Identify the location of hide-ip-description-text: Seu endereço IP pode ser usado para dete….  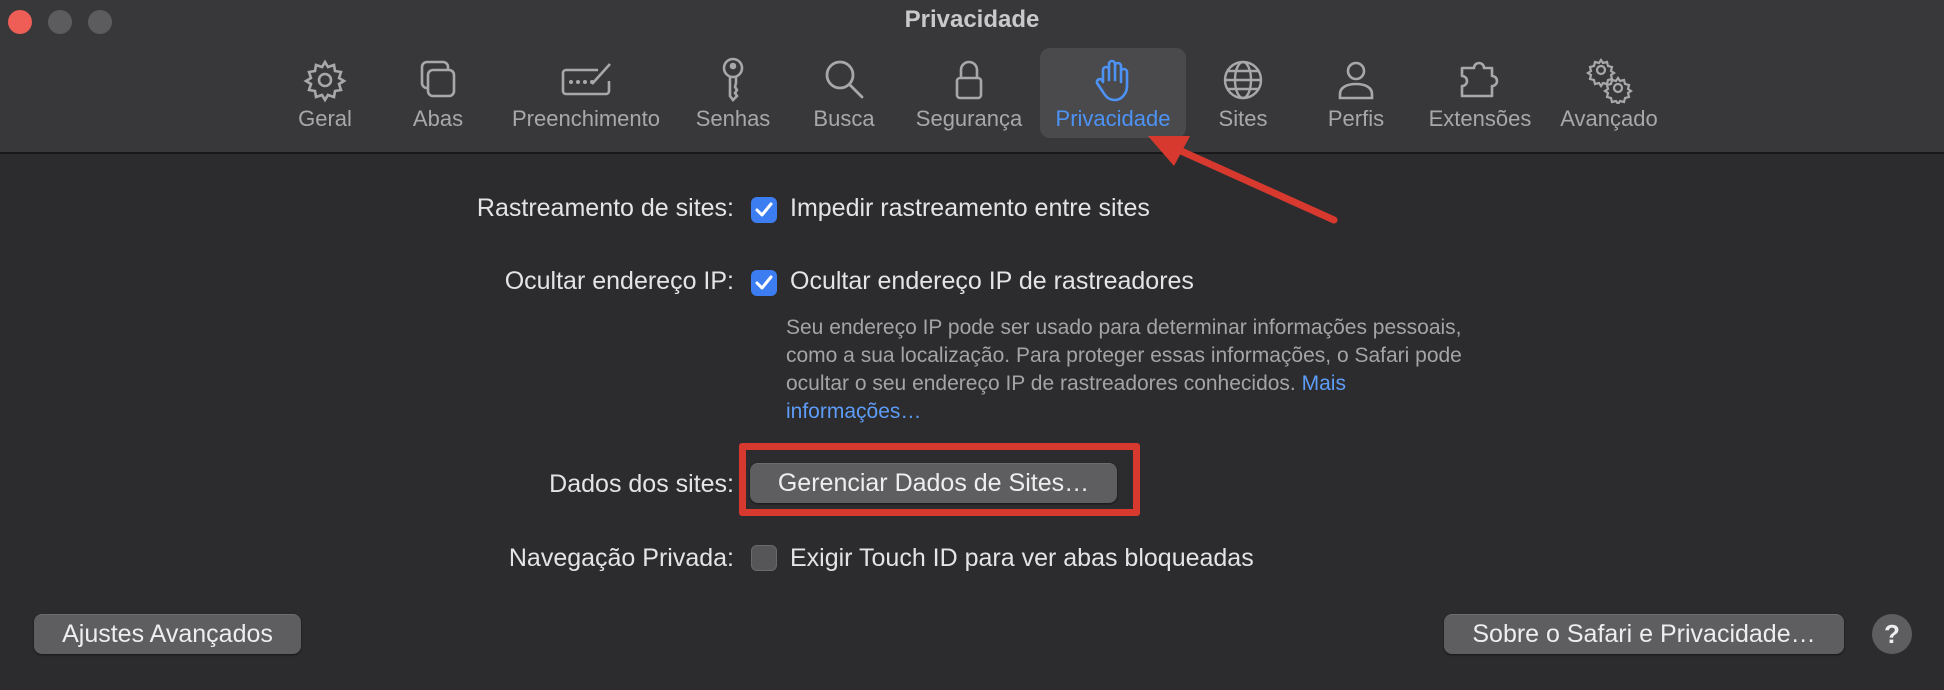
(1124, 355).